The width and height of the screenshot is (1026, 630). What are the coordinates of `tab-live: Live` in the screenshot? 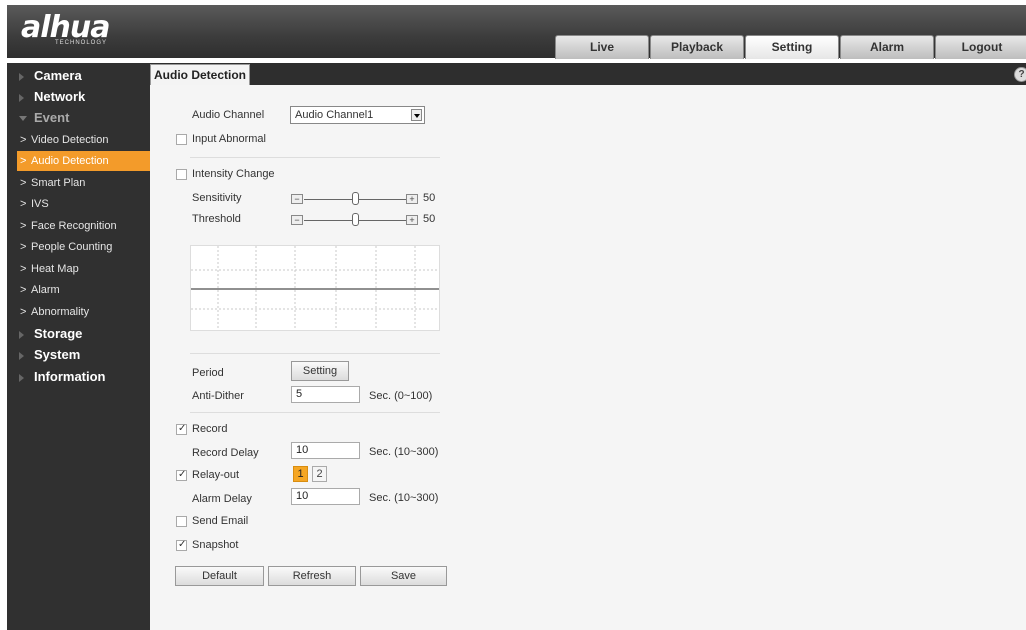 It's located at (602, 47).